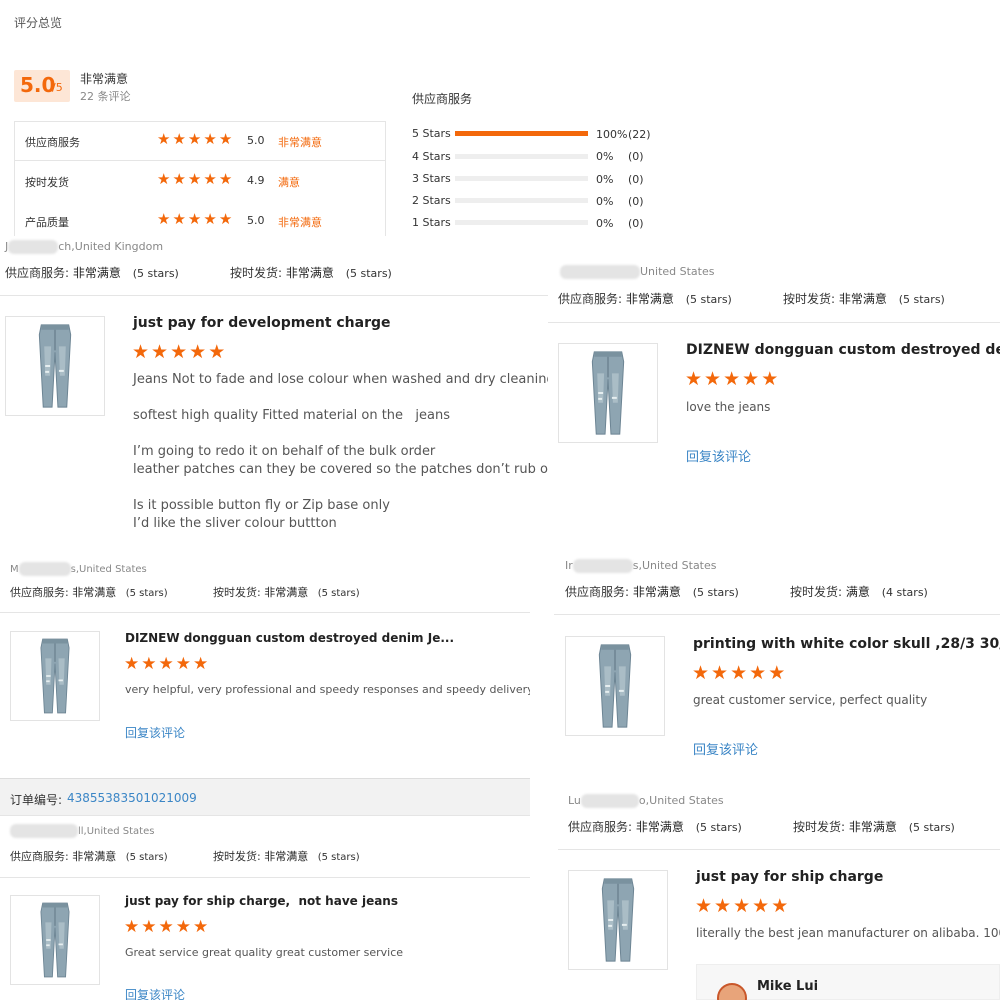 The image size is (1000, 1000). What do you see at coordinates (656, 592) in the screenshot?
I see `service-word: 非常满意` at bounding box center [656, 592].